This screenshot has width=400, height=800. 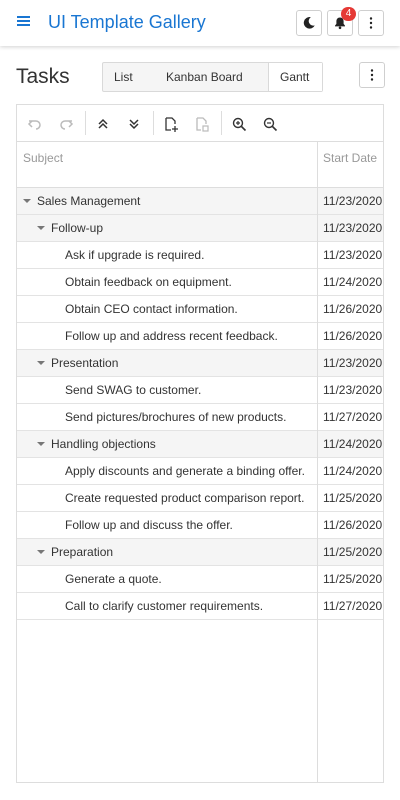 I want to click on redo-icon, so click(x=67, y=125).